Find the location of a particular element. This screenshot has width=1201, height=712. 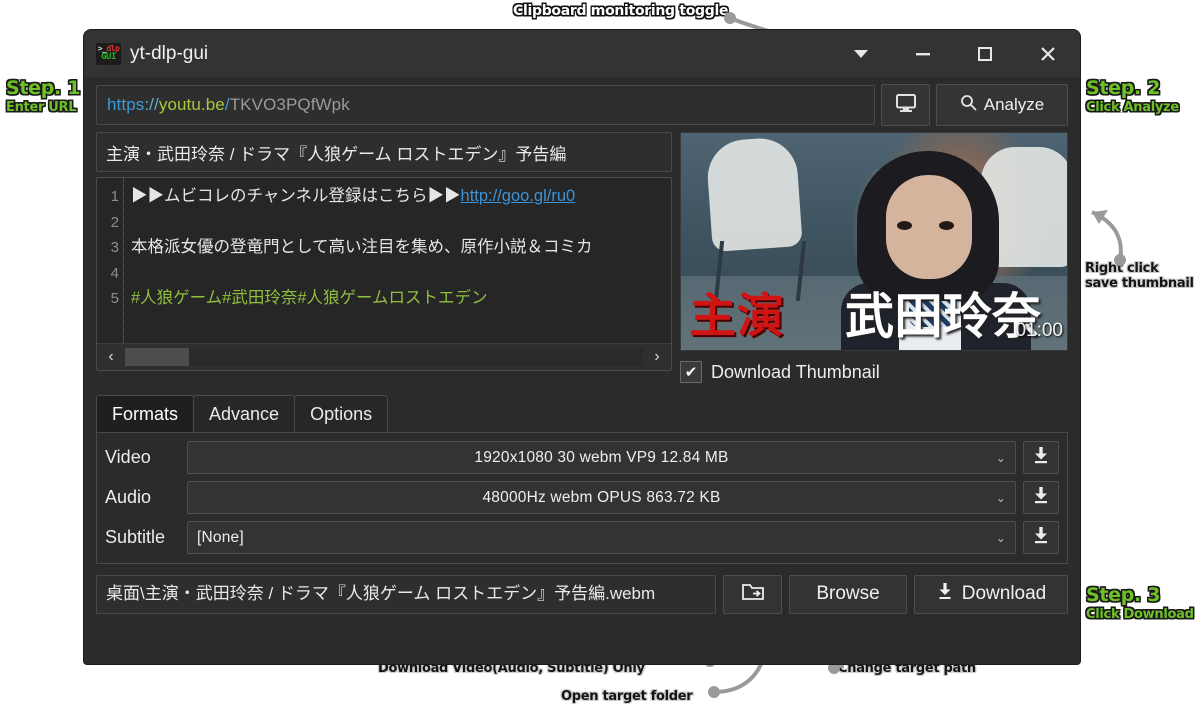

analyze-button: Analyze is located at coordinates (1002, 105).